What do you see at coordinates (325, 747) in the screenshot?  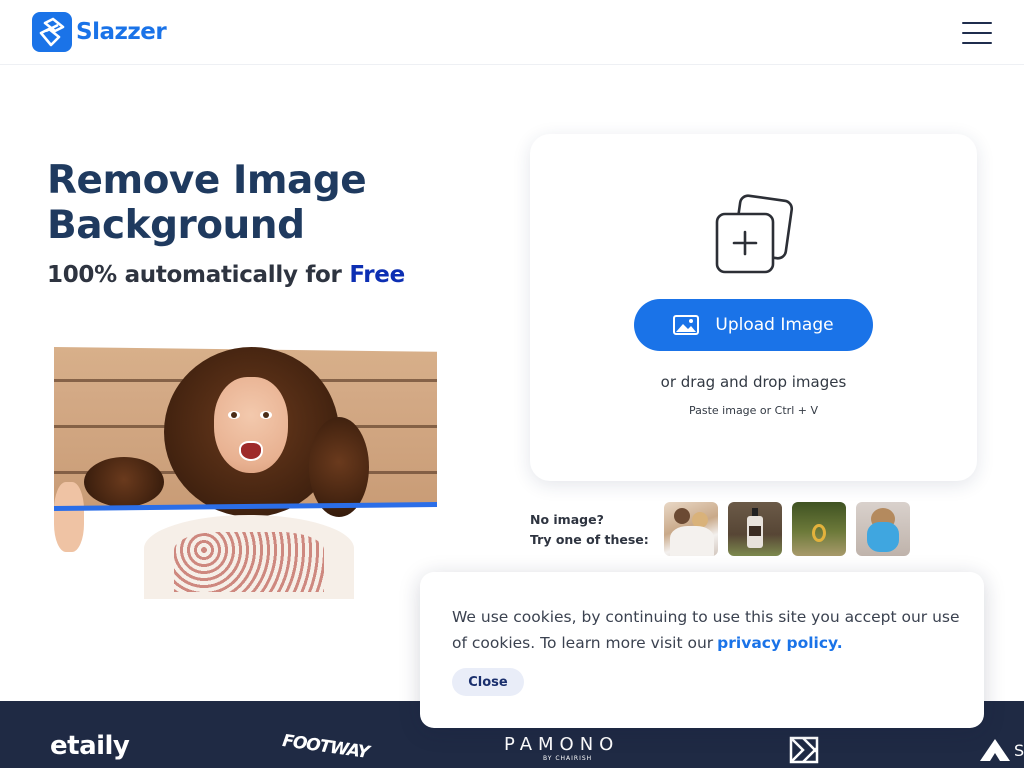 I see `brand-footway: FOOTWAY` at bounding box center [325, 747].